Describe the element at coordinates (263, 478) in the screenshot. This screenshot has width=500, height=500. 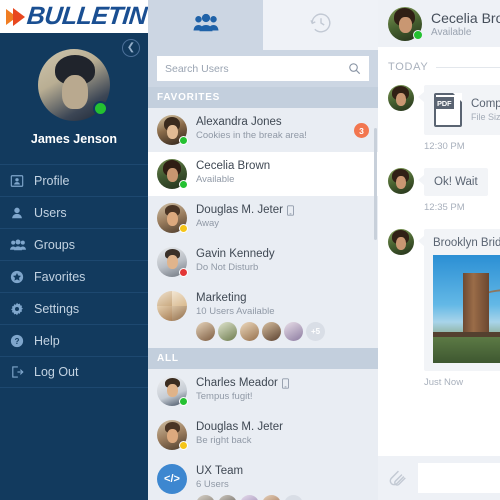
I see `list-item: </> UX Team 6 Users +2` at that location.